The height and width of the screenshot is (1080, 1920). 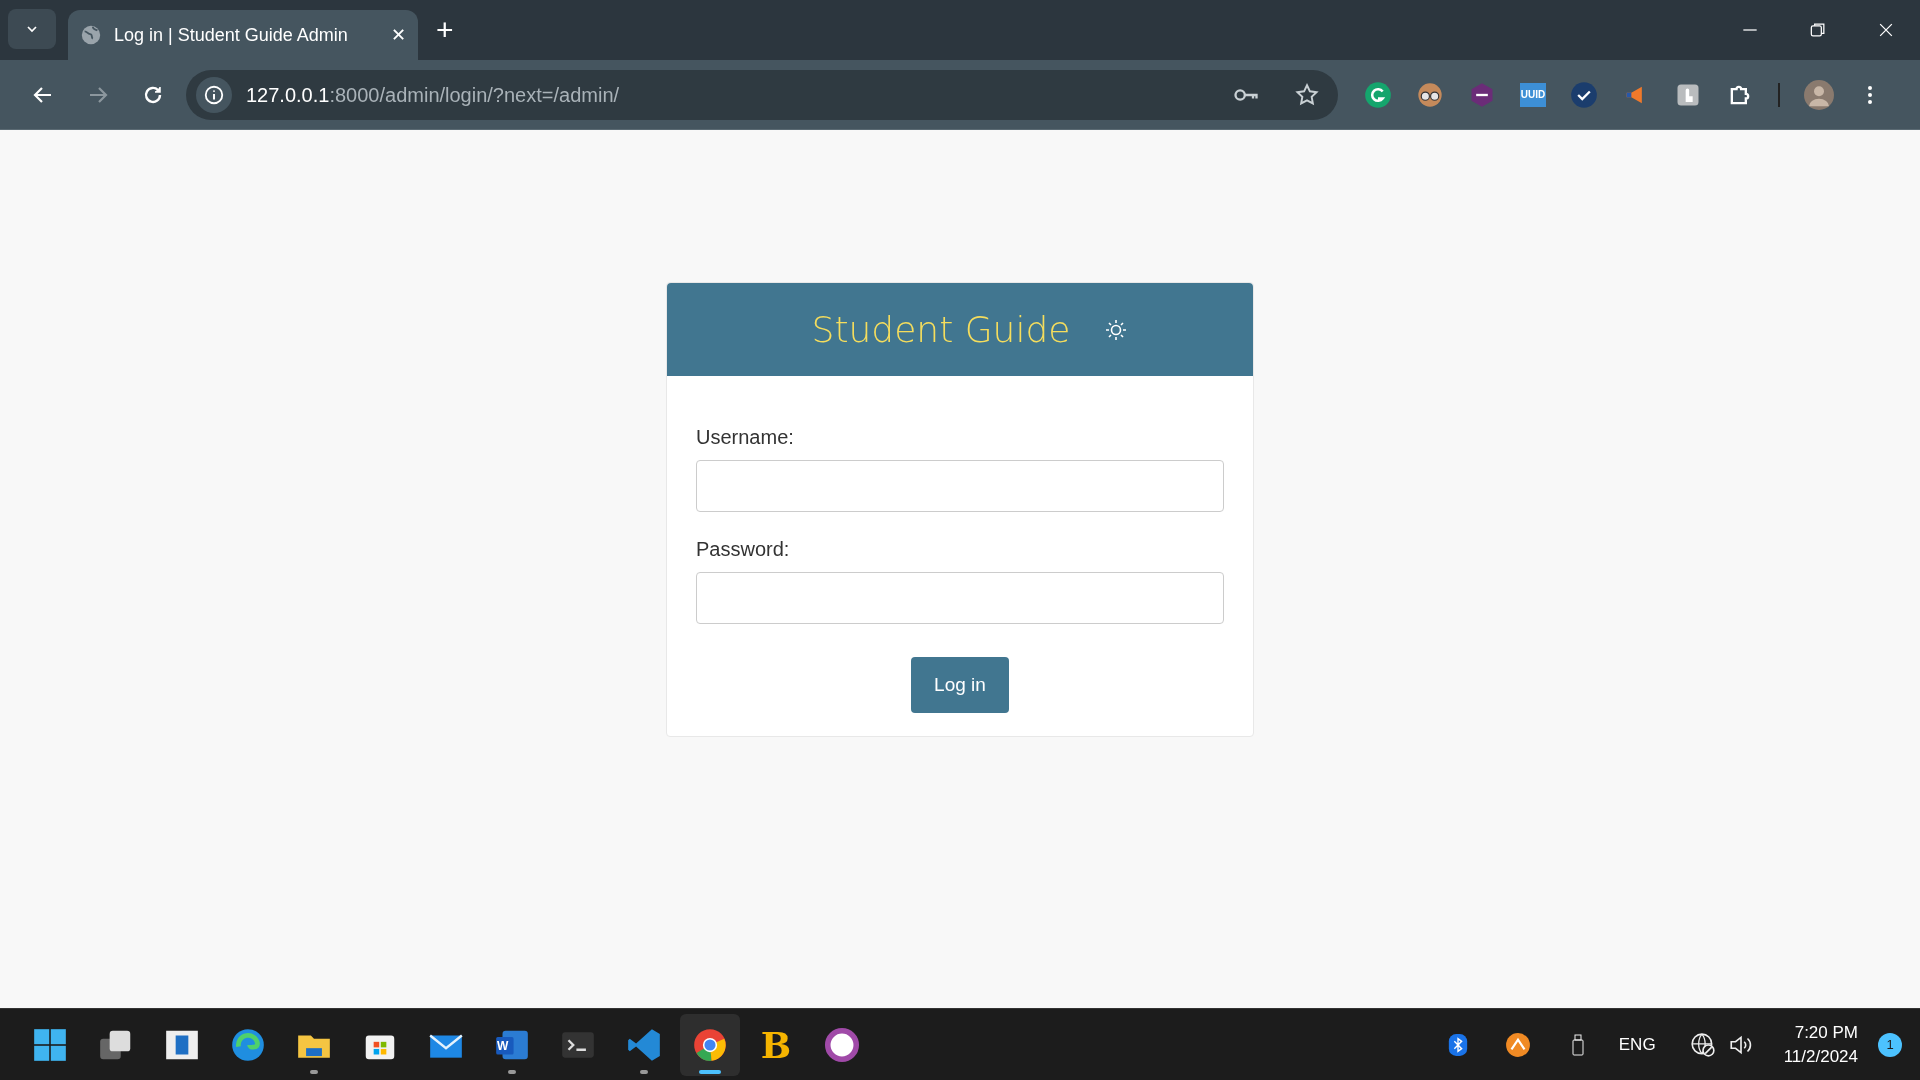 What do you see at coordinates (1820, 1056) in the screenshot?
I see `clock-date: 11/2/2024` at bounding box center [1820, 1056].